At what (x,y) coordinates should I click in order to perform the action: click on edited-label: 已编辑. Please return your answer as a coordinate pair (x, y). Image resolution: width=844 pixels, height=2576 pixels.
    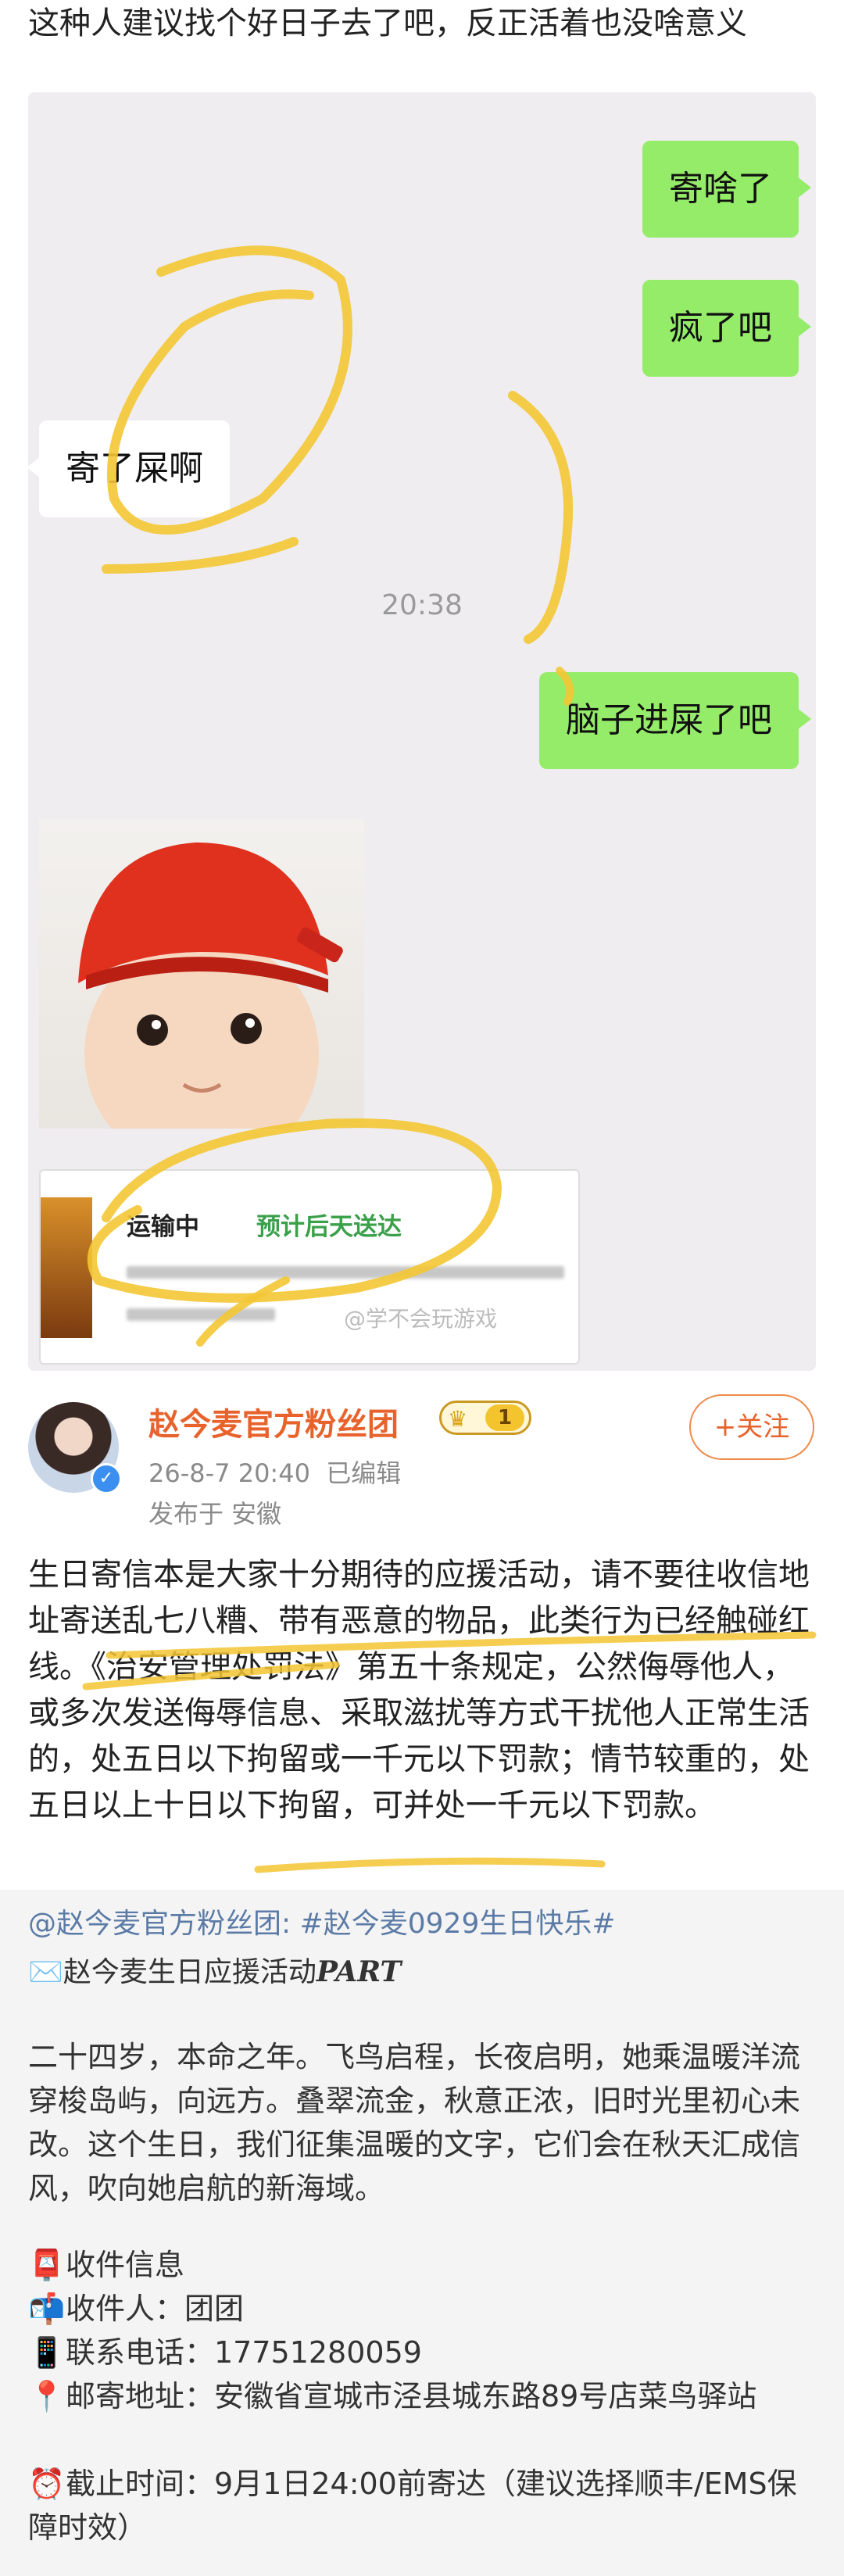
    Looking at the image, I should click on (364, 1473).